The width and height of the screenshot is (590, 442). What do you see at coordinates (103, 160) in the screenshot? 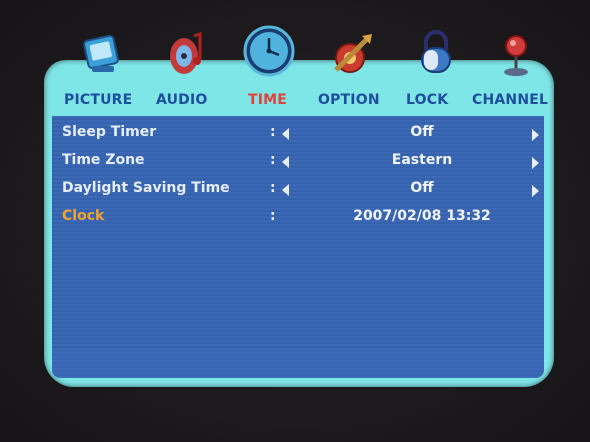
I see `setting-label: Time Zone` at bounding box center [103, 160].